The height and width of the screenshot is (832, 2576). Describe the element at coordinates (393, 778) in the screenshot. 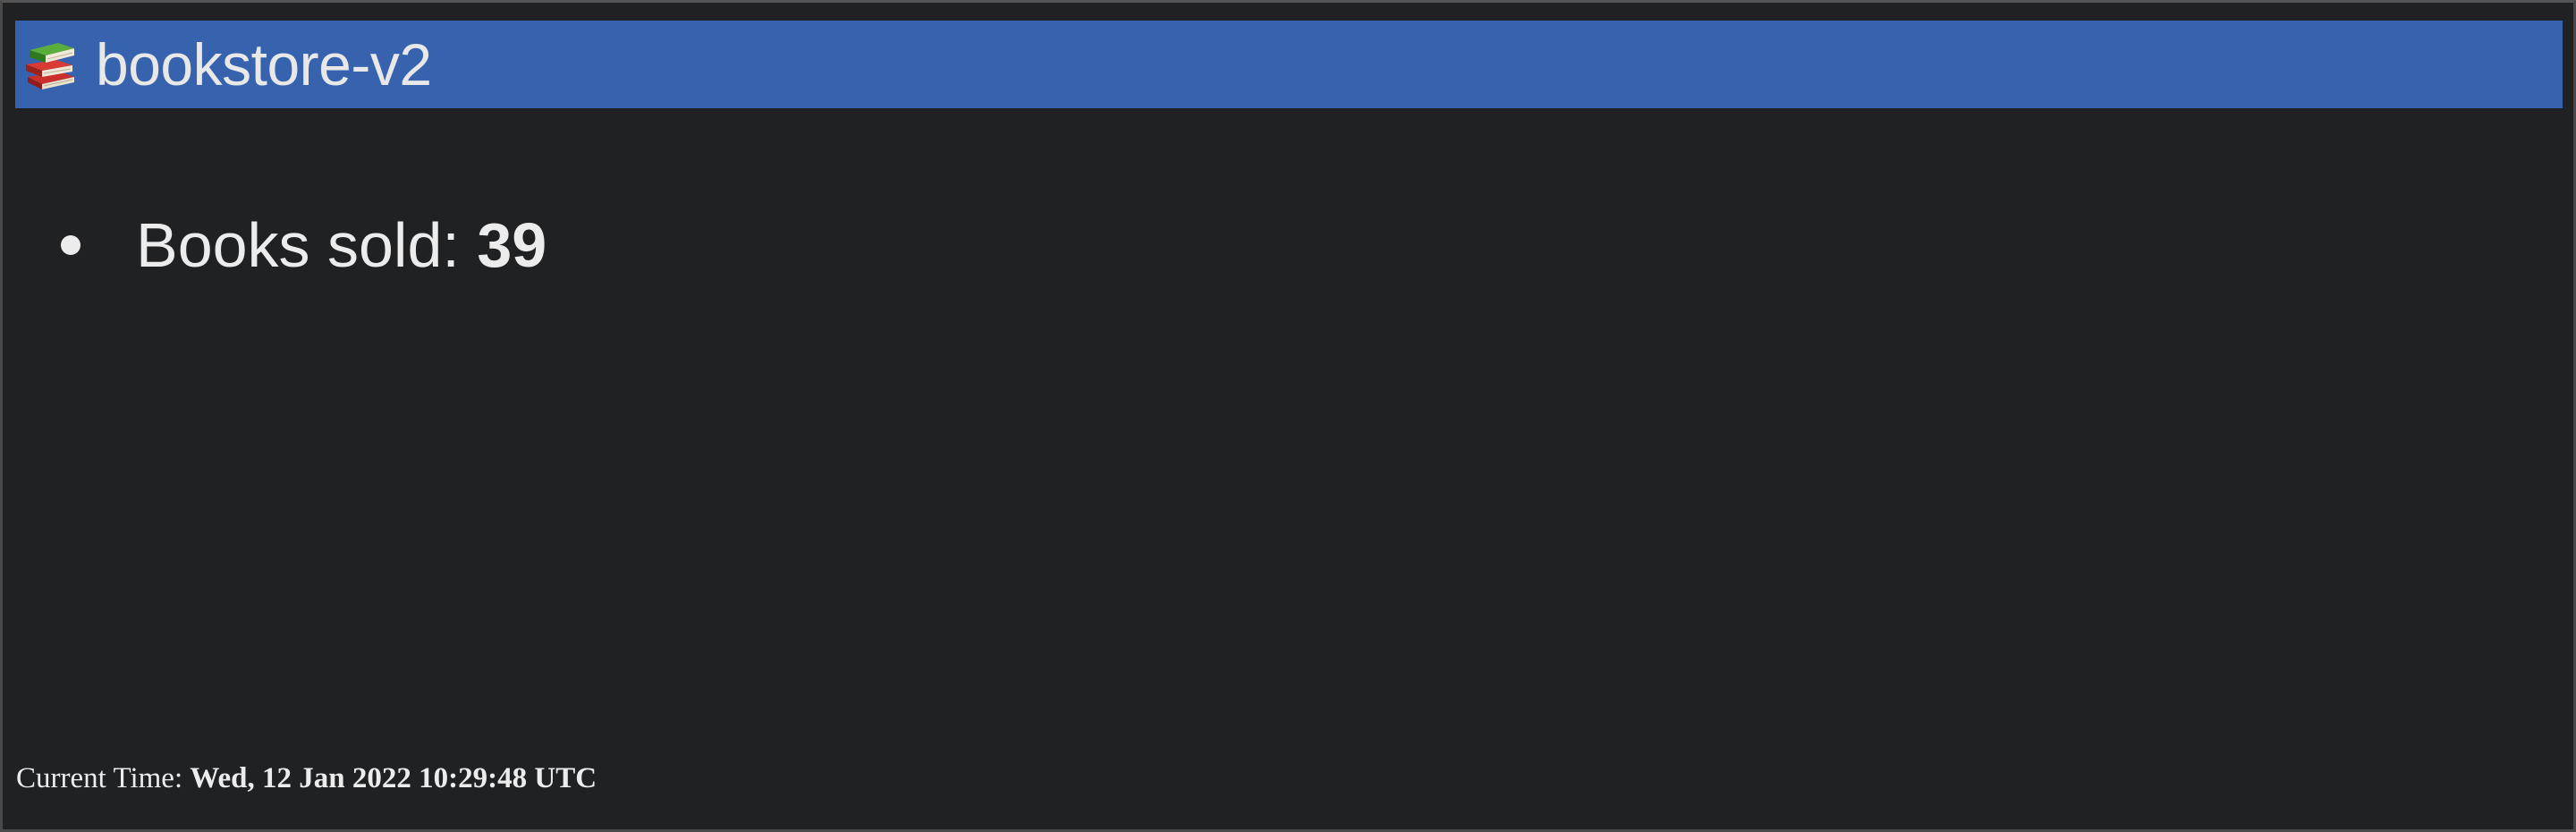

I see `current-time-value: Wed, 12 Jan 2022 10:29:48 UTC` at that location.